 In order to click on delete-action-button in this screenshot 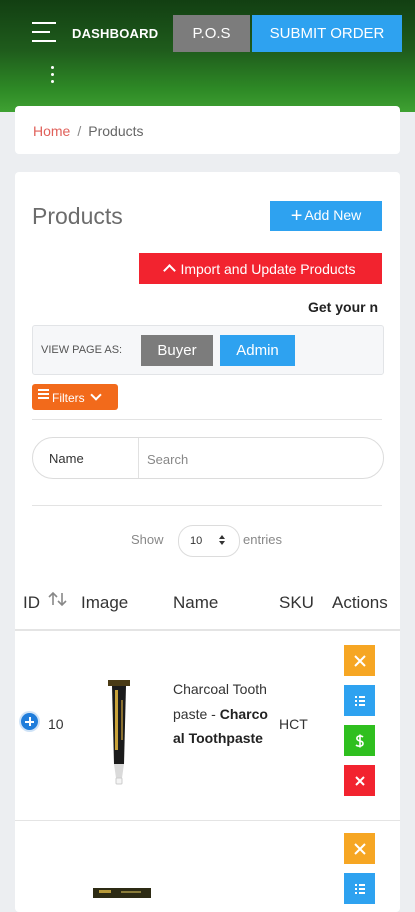, I will do `click(359, 780)`.